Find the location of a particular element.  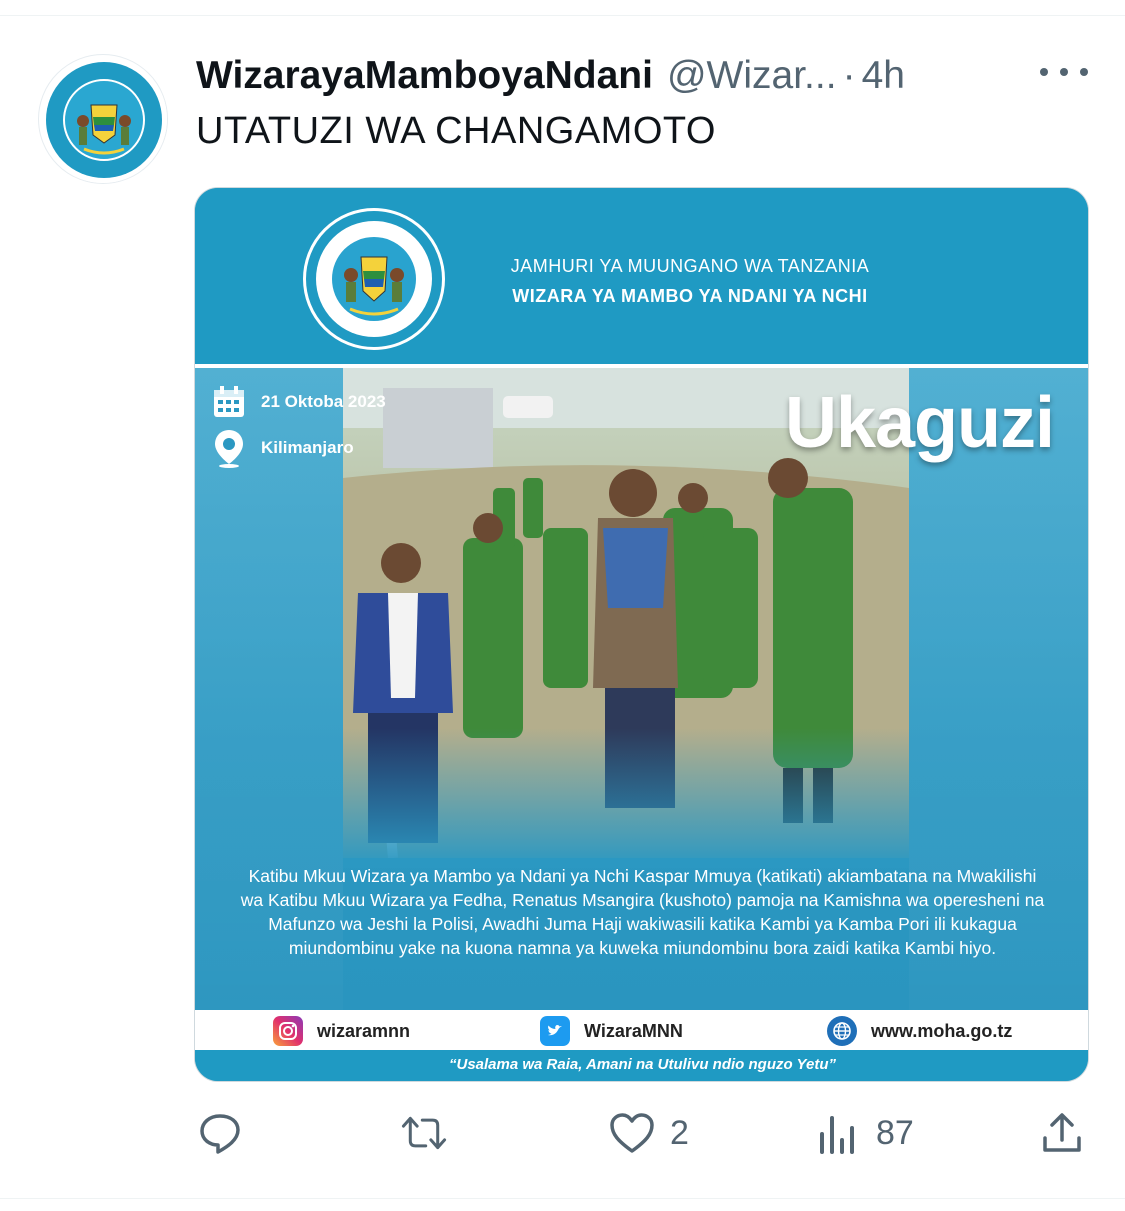

tweet-header: WizarayaMamboyaNdani @Wizar... · 4h is located at coordinates (636, 76).